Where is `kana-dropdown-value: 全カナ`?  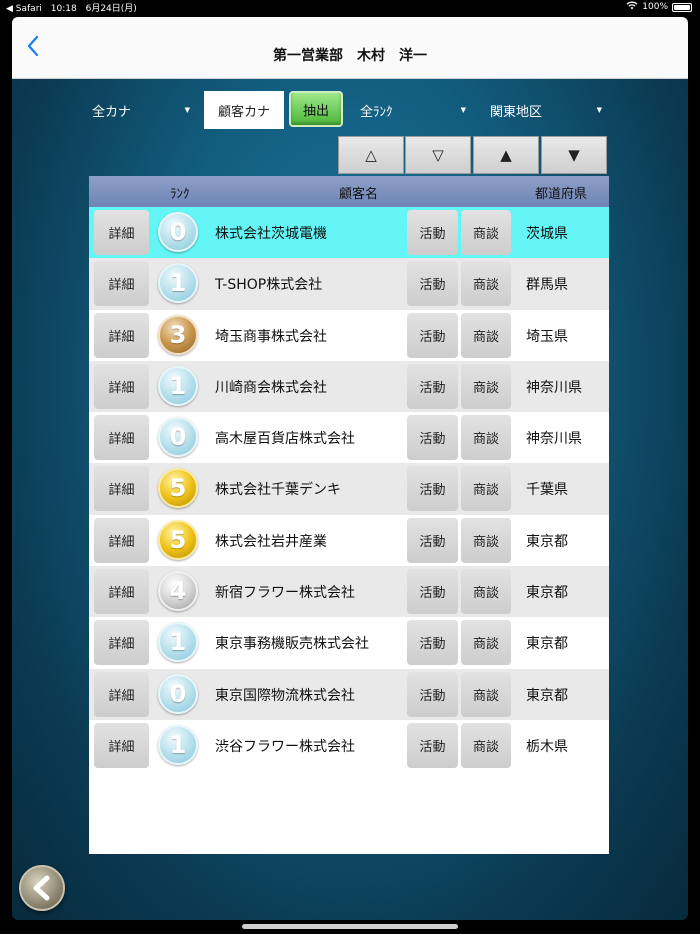 kana-dropdown-value: 全カナ is located at coordinates (112, 112).